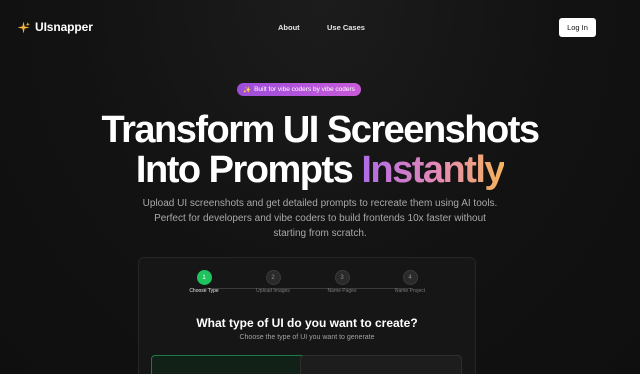 The height and width of the screenshot is (374, 640). I want to click on headline-line-2: Into Prompts Instantly, so click(320, 170).